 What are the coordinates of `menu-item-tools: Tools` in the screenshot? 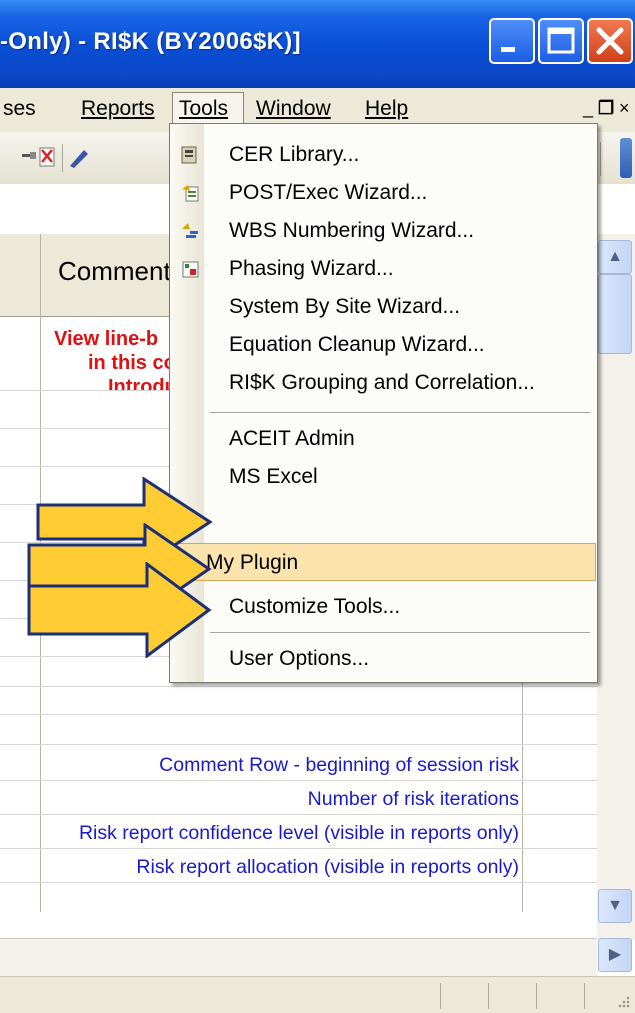 It's located at (208, 109).